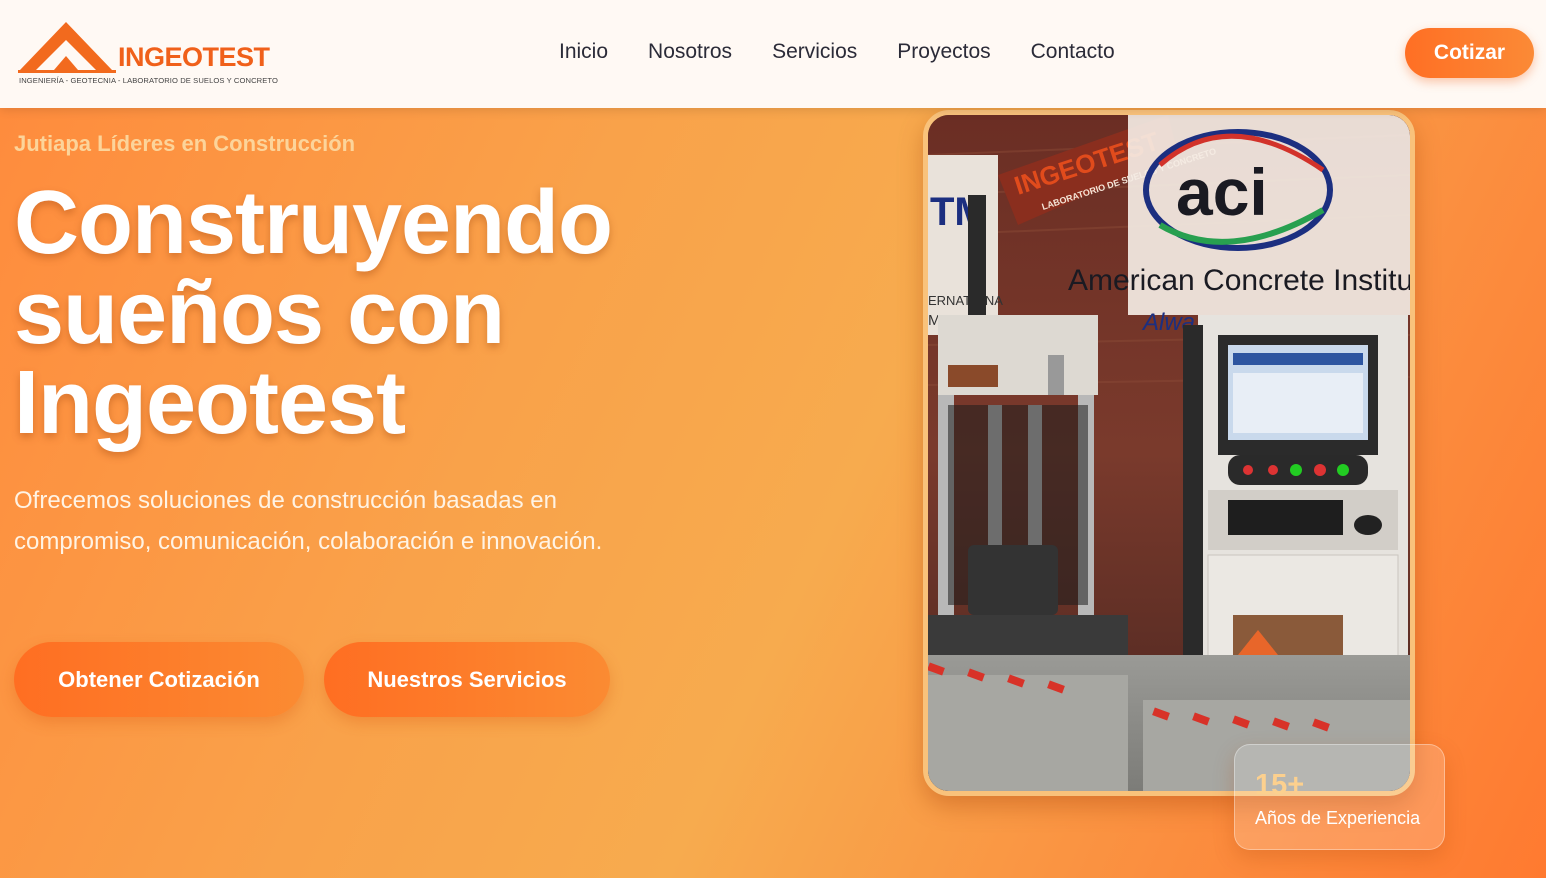 Image resolution: width=1546 pixels, height=878 pixels. Describe the element at coordinates (1469, 53) in the screenshot. I see `cotizar-button: Cotizar` at that location.